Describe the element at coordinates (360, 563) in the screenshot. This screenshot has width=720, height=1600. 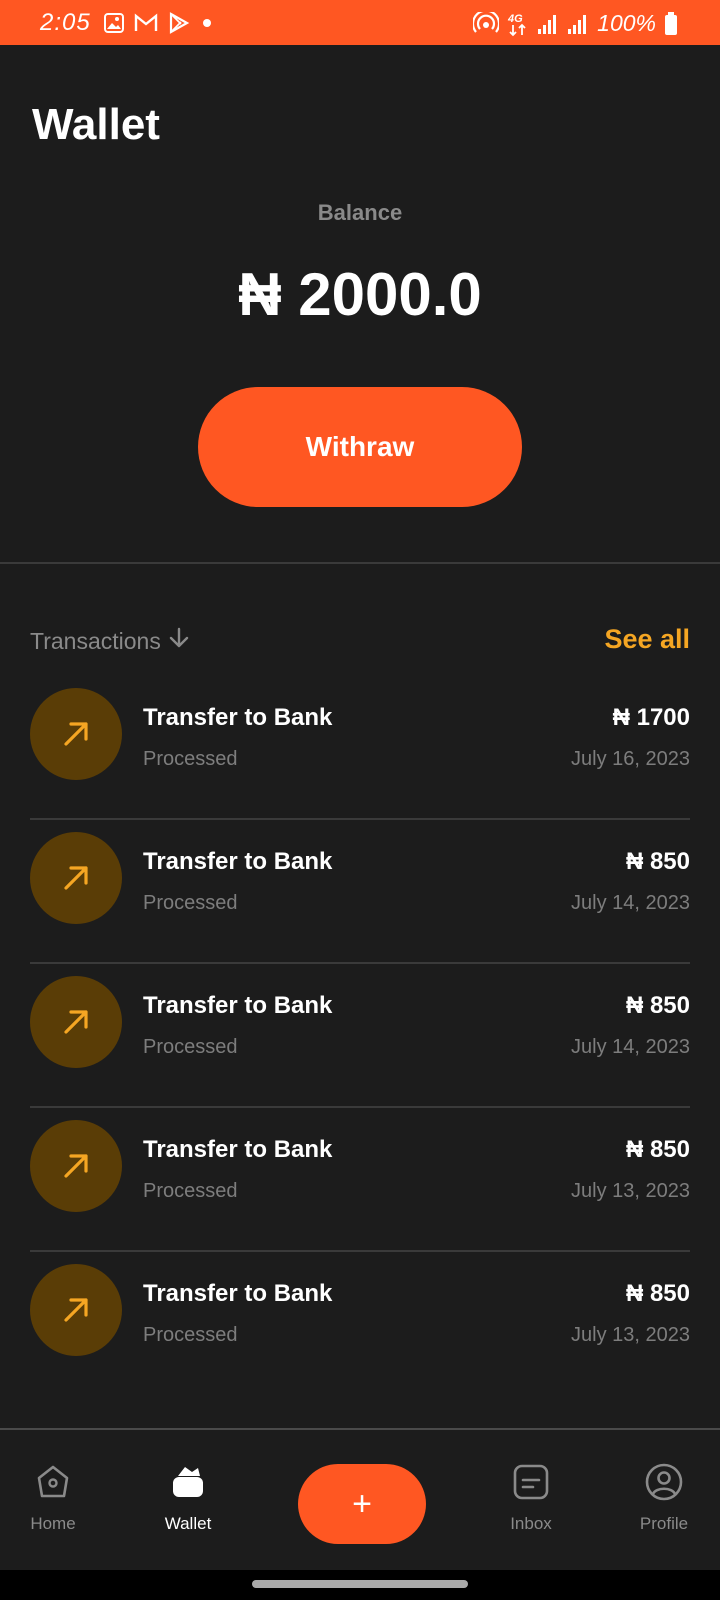
I see `divider` at that location.